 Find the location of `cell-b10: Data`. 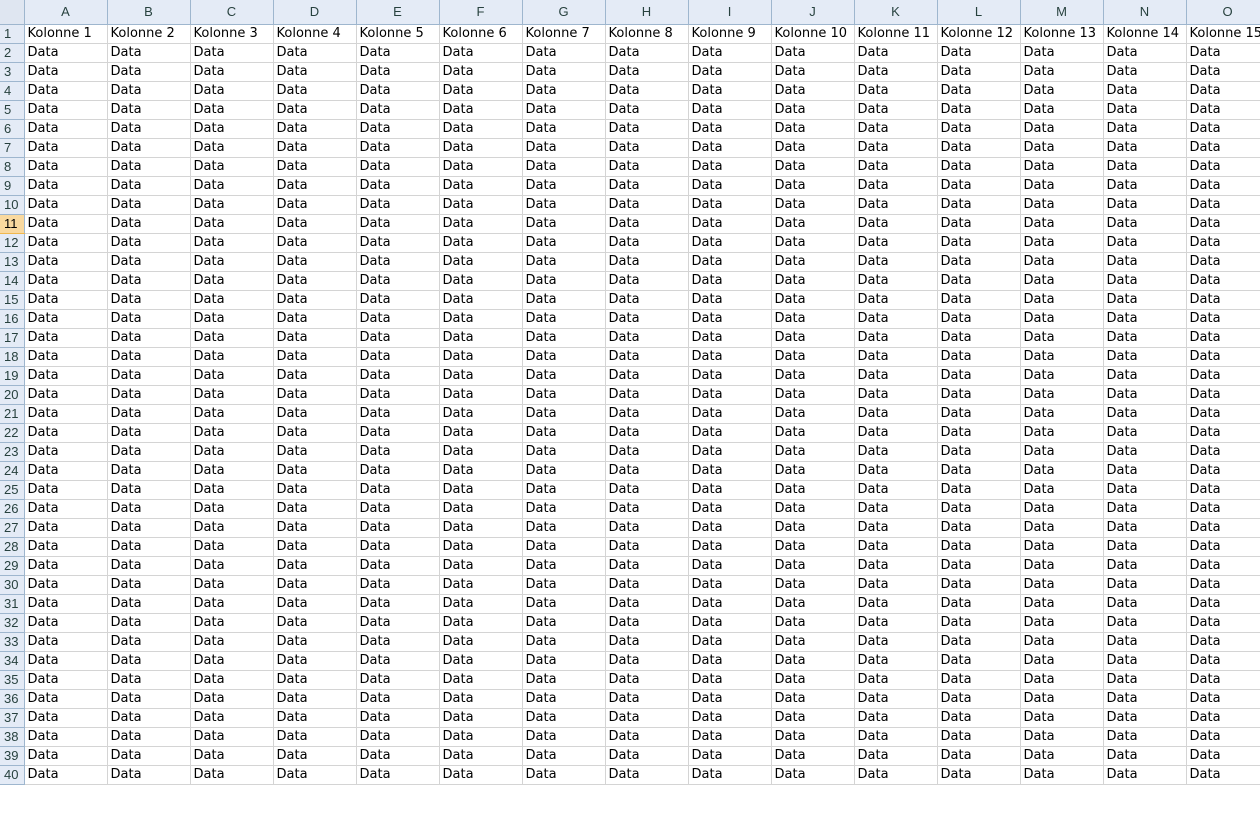

cell-b10: Data is located at coordinates (149, 205).